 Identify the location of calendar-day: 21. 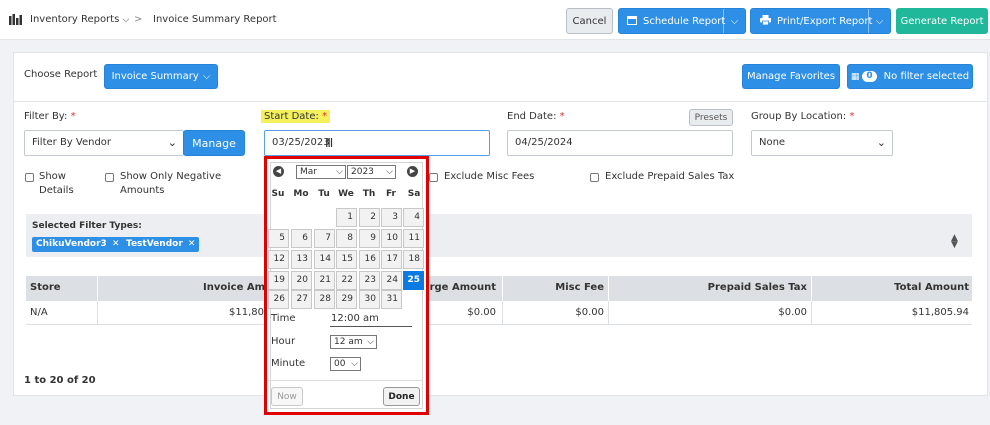
(324, 280).